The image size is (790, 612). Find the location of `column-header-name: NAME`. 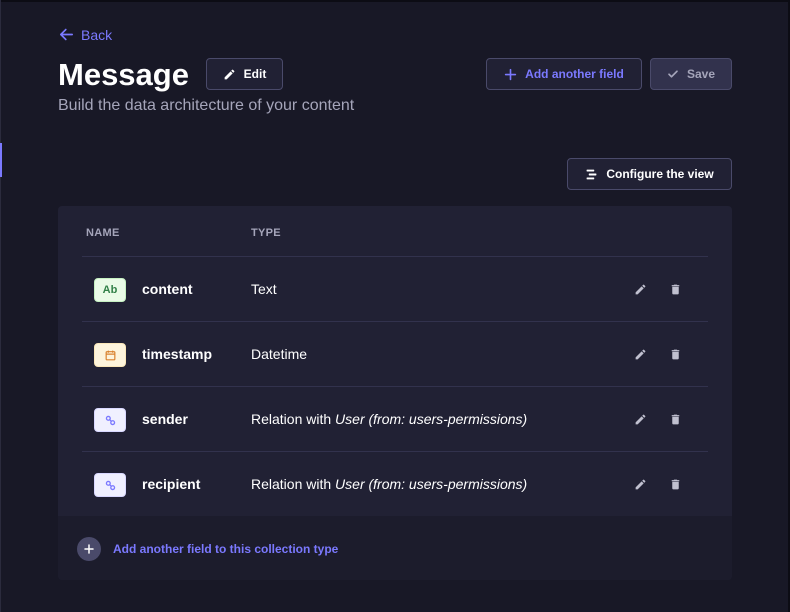

column-header-name: NAME is located at coordinates (103, 233).